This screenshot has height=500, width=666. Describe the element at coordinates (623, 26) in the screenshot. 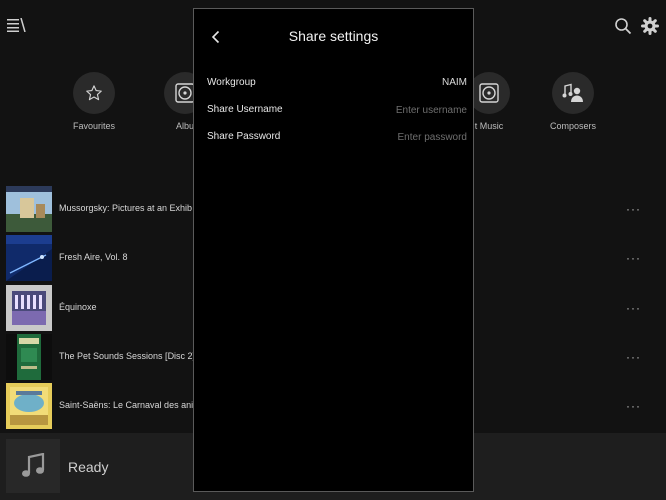

I see `search-icon` at that location.